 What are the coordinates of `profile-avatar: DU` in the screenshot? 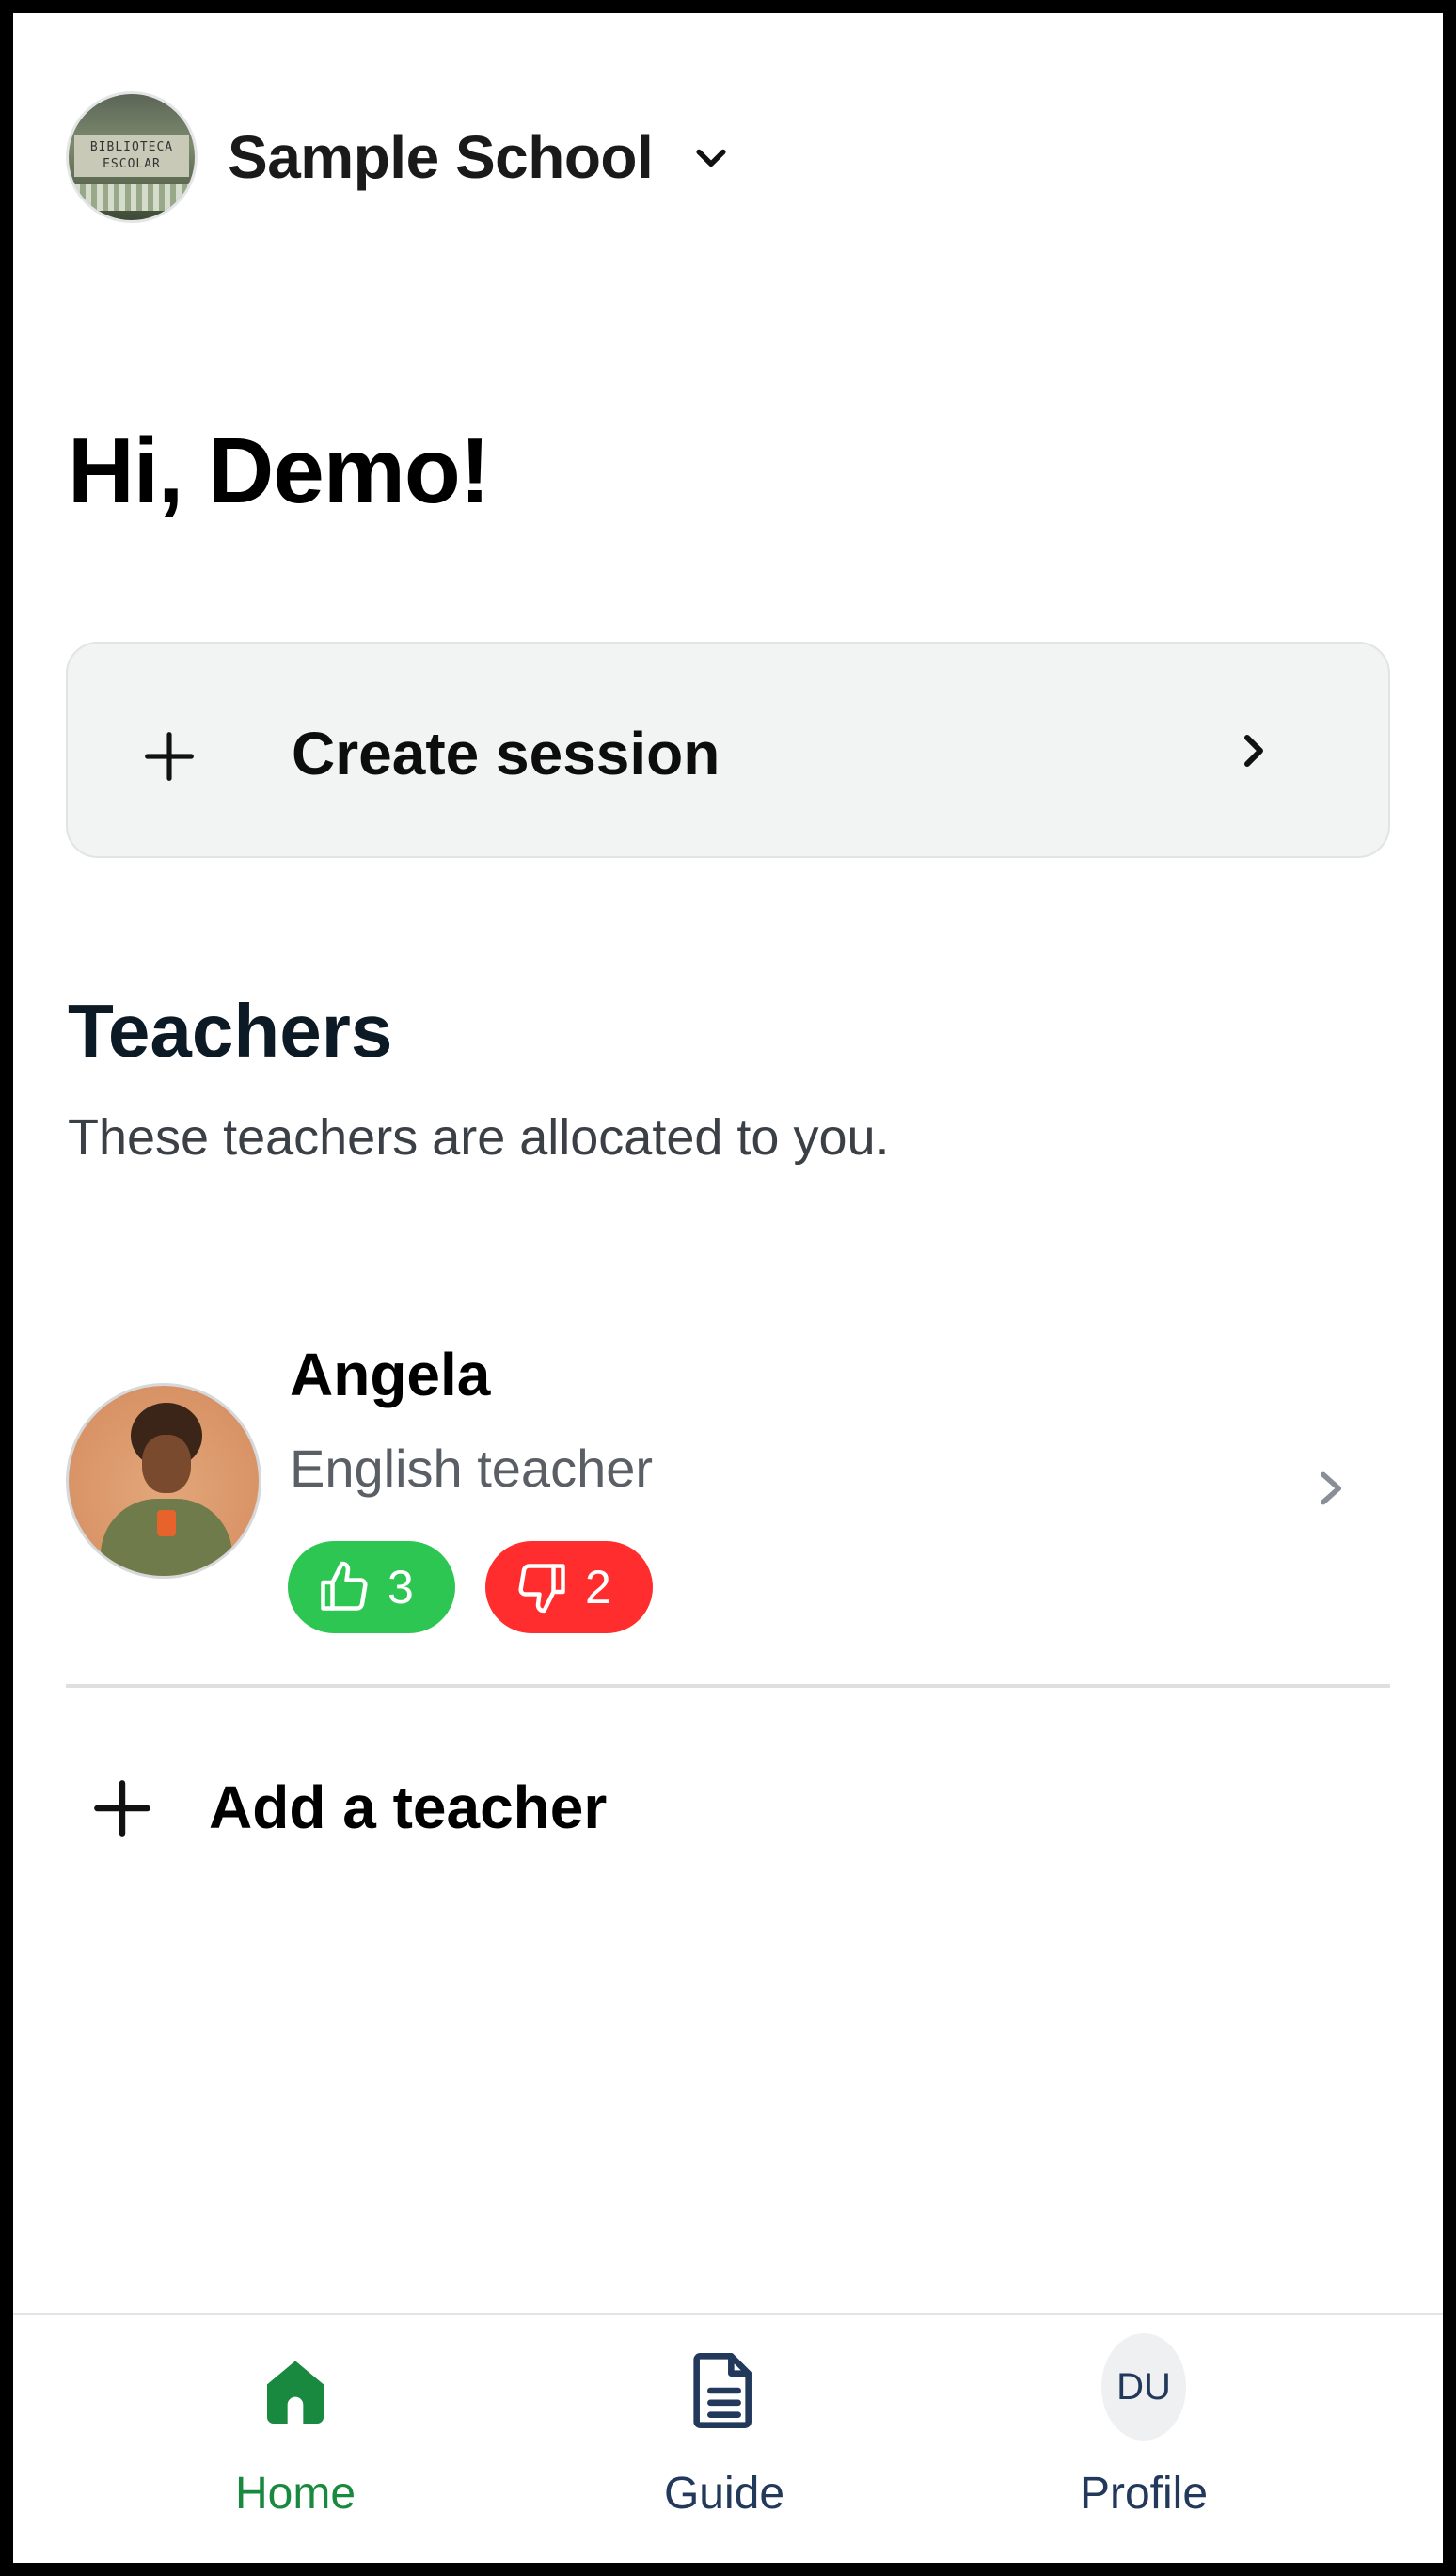 It's located at (1143, 2387).